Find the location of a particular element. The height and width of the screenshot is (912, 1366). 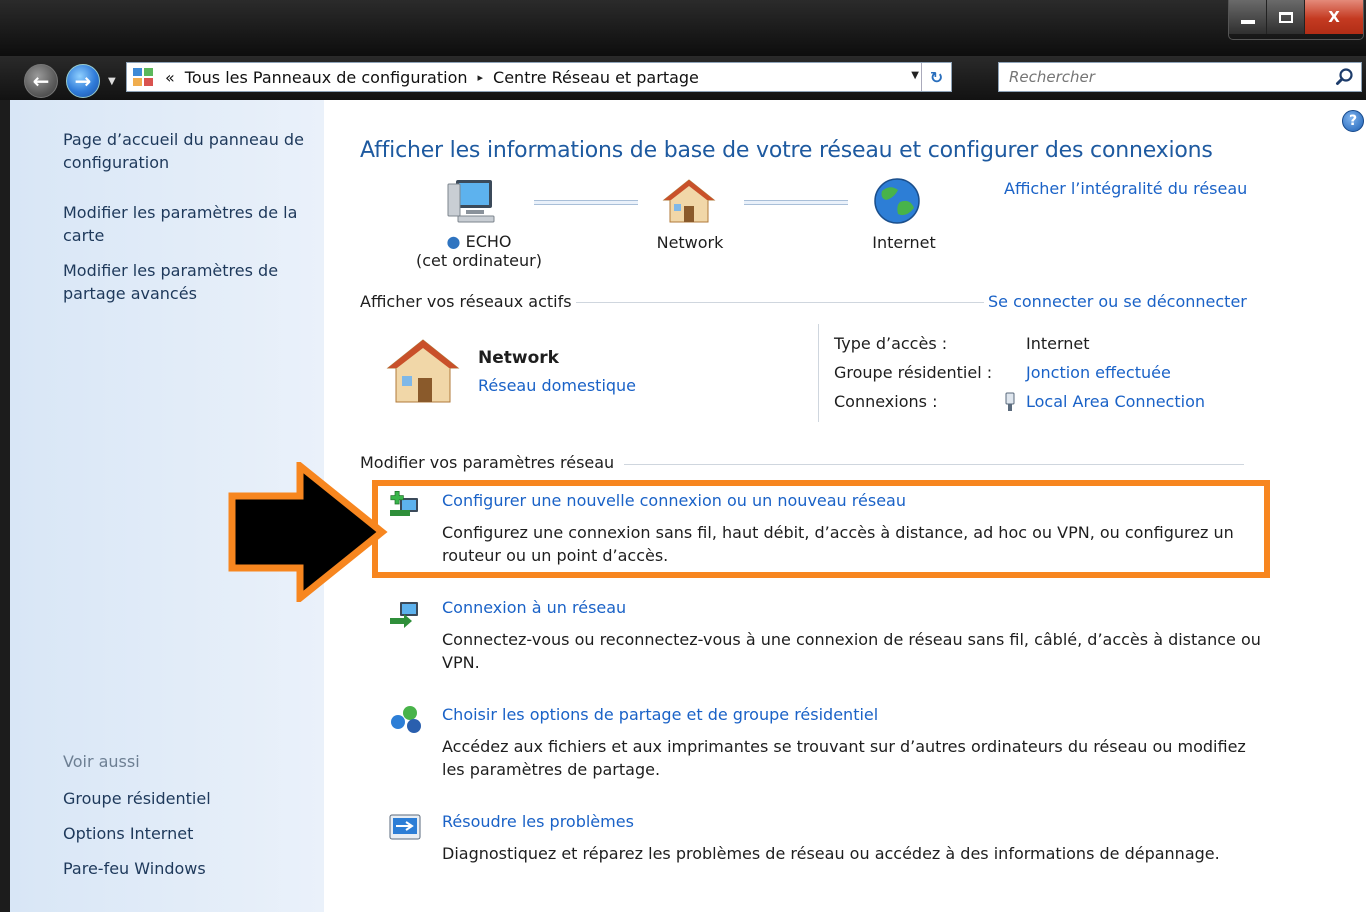

internet-globe-icon is located at coordinates (897, 201).